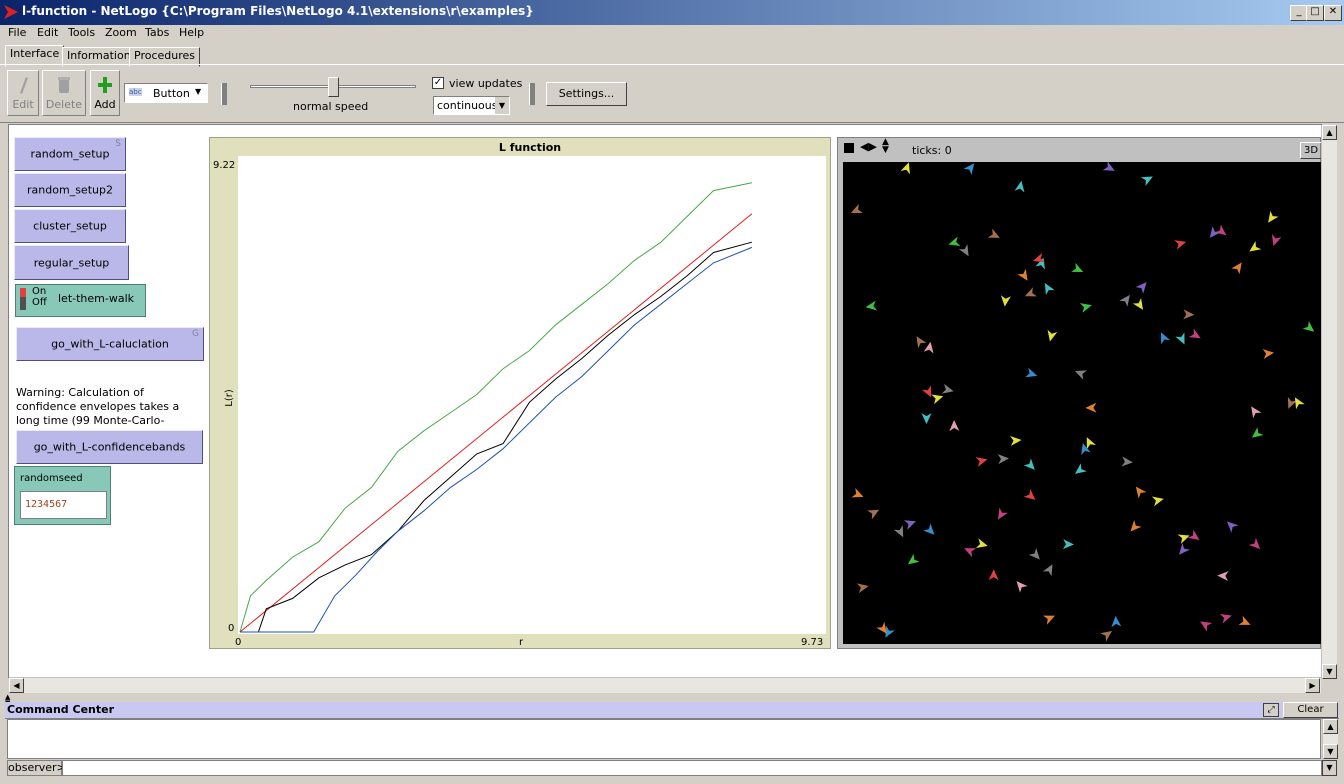 This screenshot has height=784, width=1344. I want to click on widget-type-value: Button, so click(171, 93).